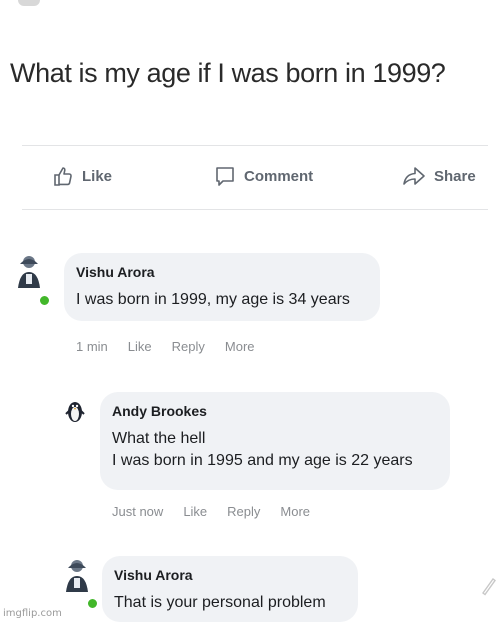 This screenshot has width=500, height=624. What do you see at coordinates (225, 176) in the screenshot?
I see `comment-bubble-icon` at bounding box center [225, 176].